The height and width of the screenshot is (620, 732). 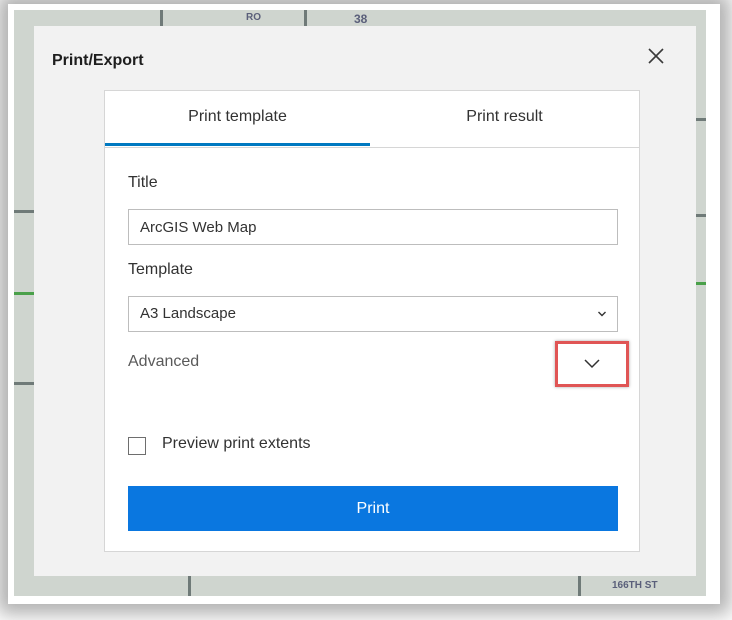 I want to click on tab-print-result: Print result, so click(x=504, y=118).